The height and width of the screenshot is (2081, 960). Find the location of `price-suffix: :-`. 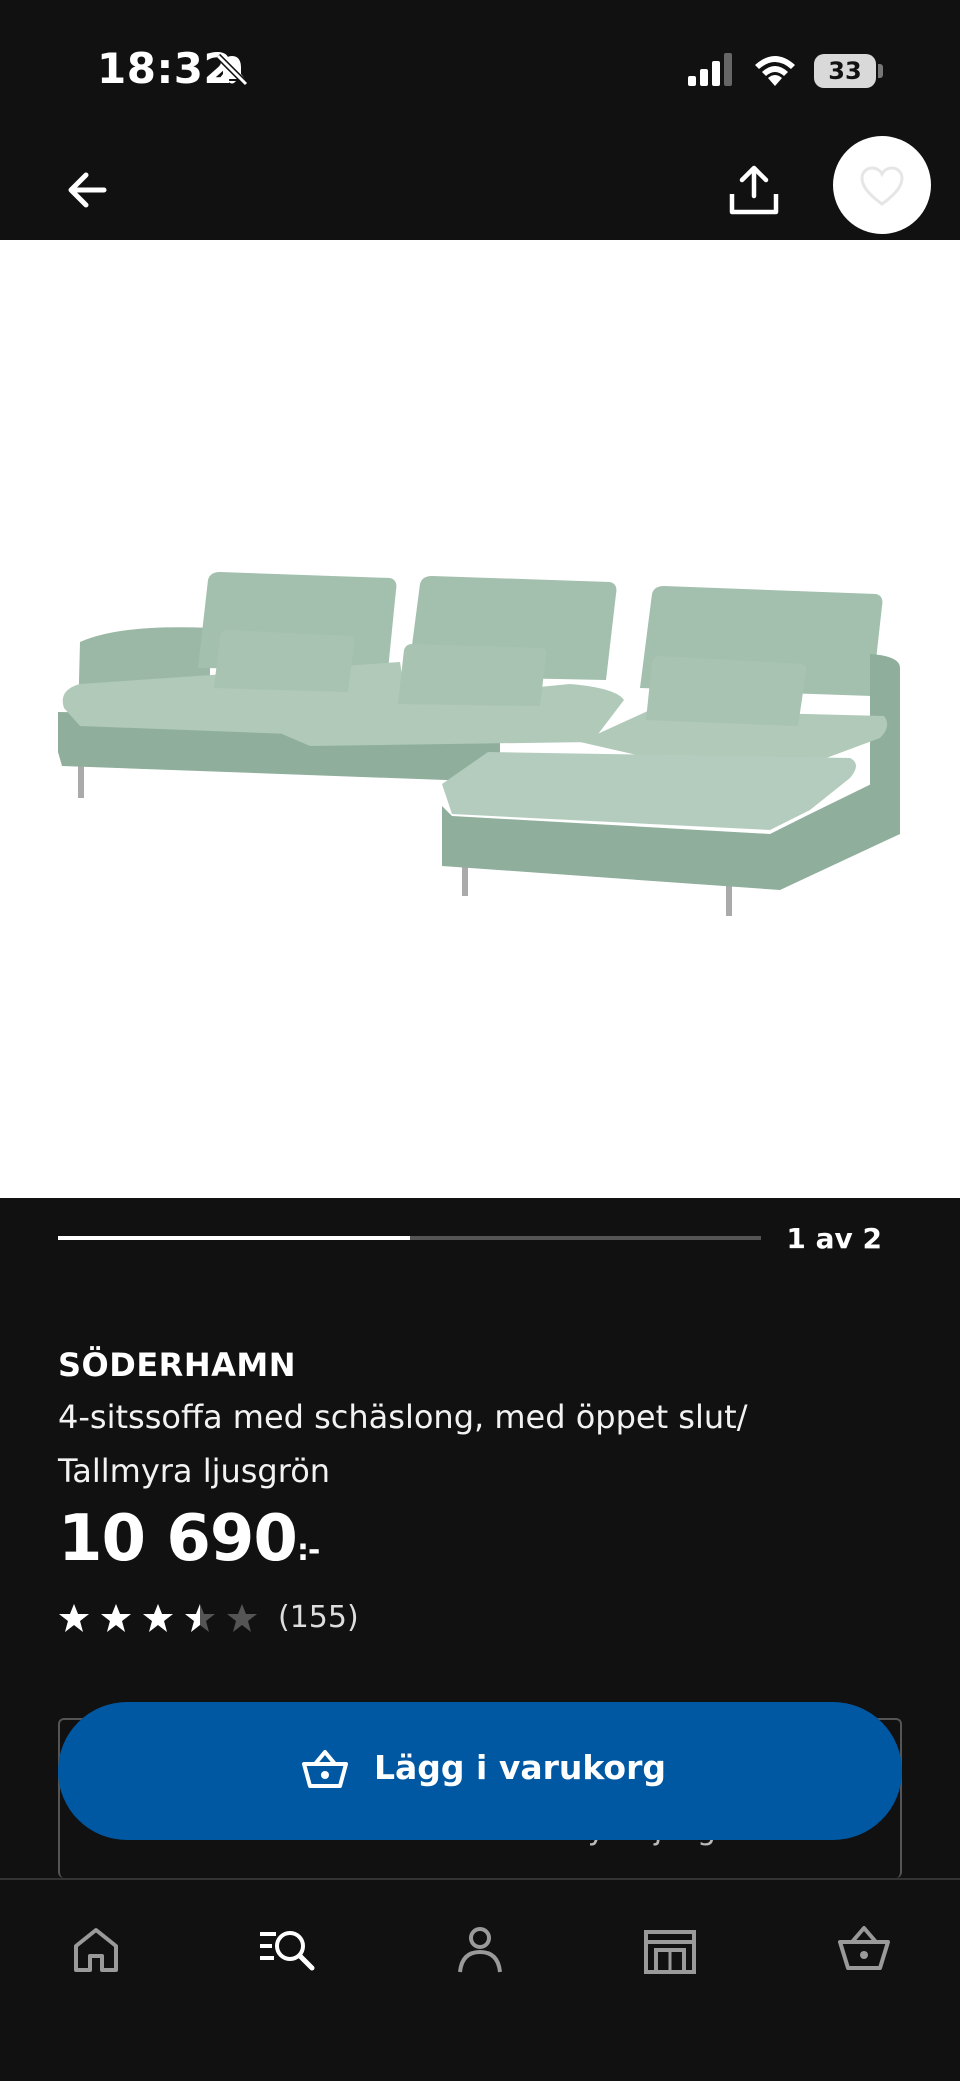

price-suffix: :- is located at coordinates (308, 1550).